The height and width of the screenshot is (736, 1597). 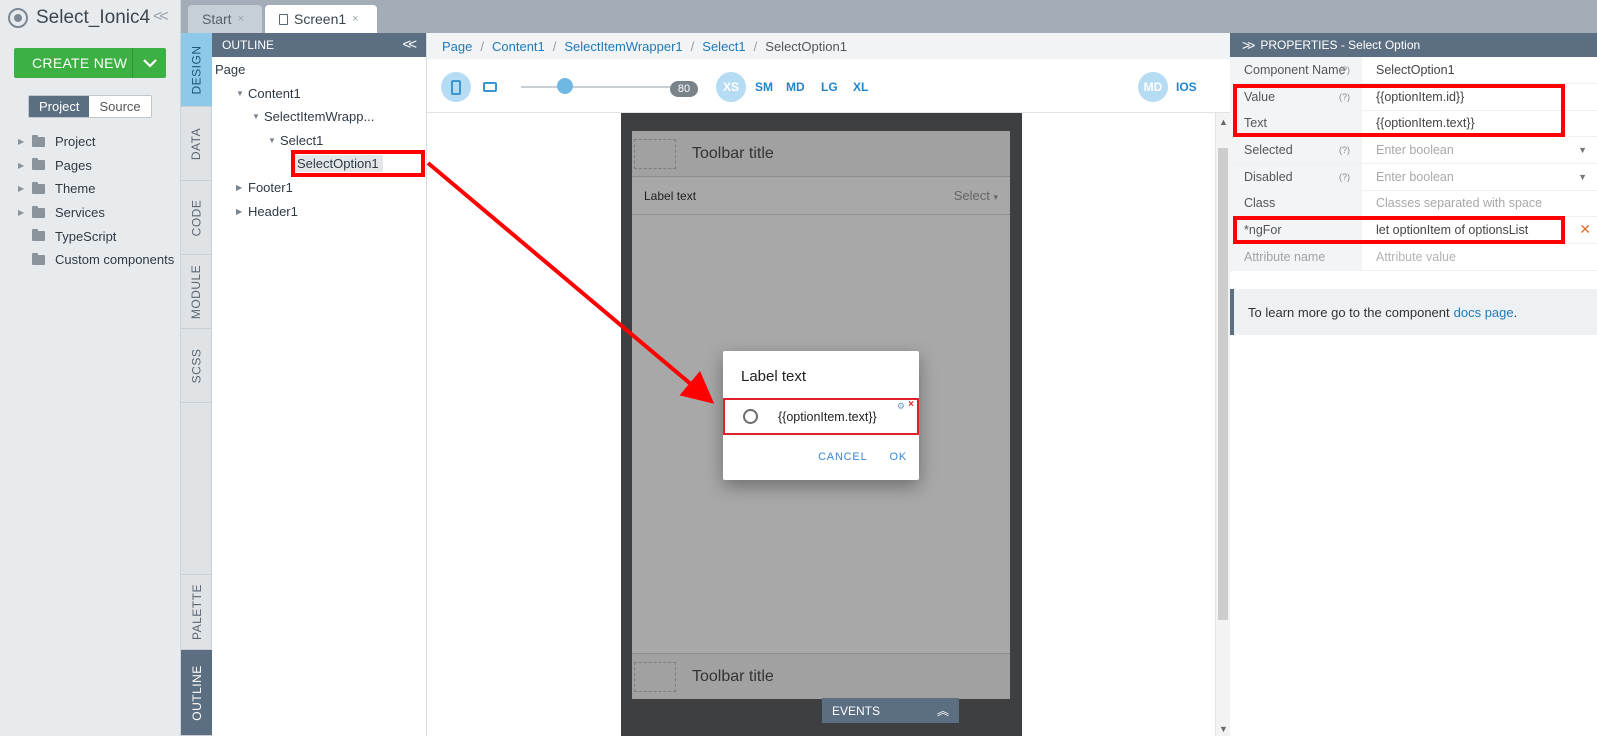 I want to click on chevron-down-icon, so click(x=149, y=63).